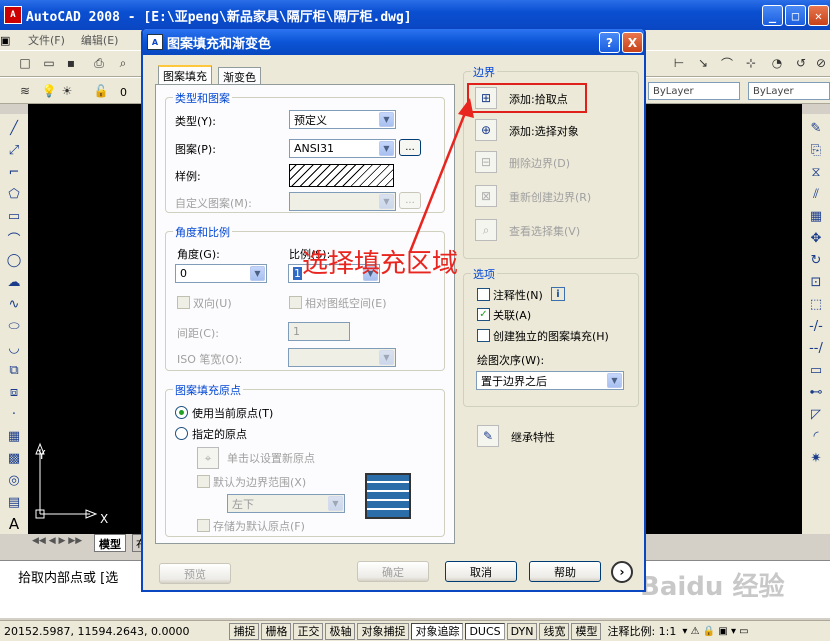  Describe the element at coordinates (380, 264) in the screenshot. I see `annotation-text: 选择填充区域` at that location.